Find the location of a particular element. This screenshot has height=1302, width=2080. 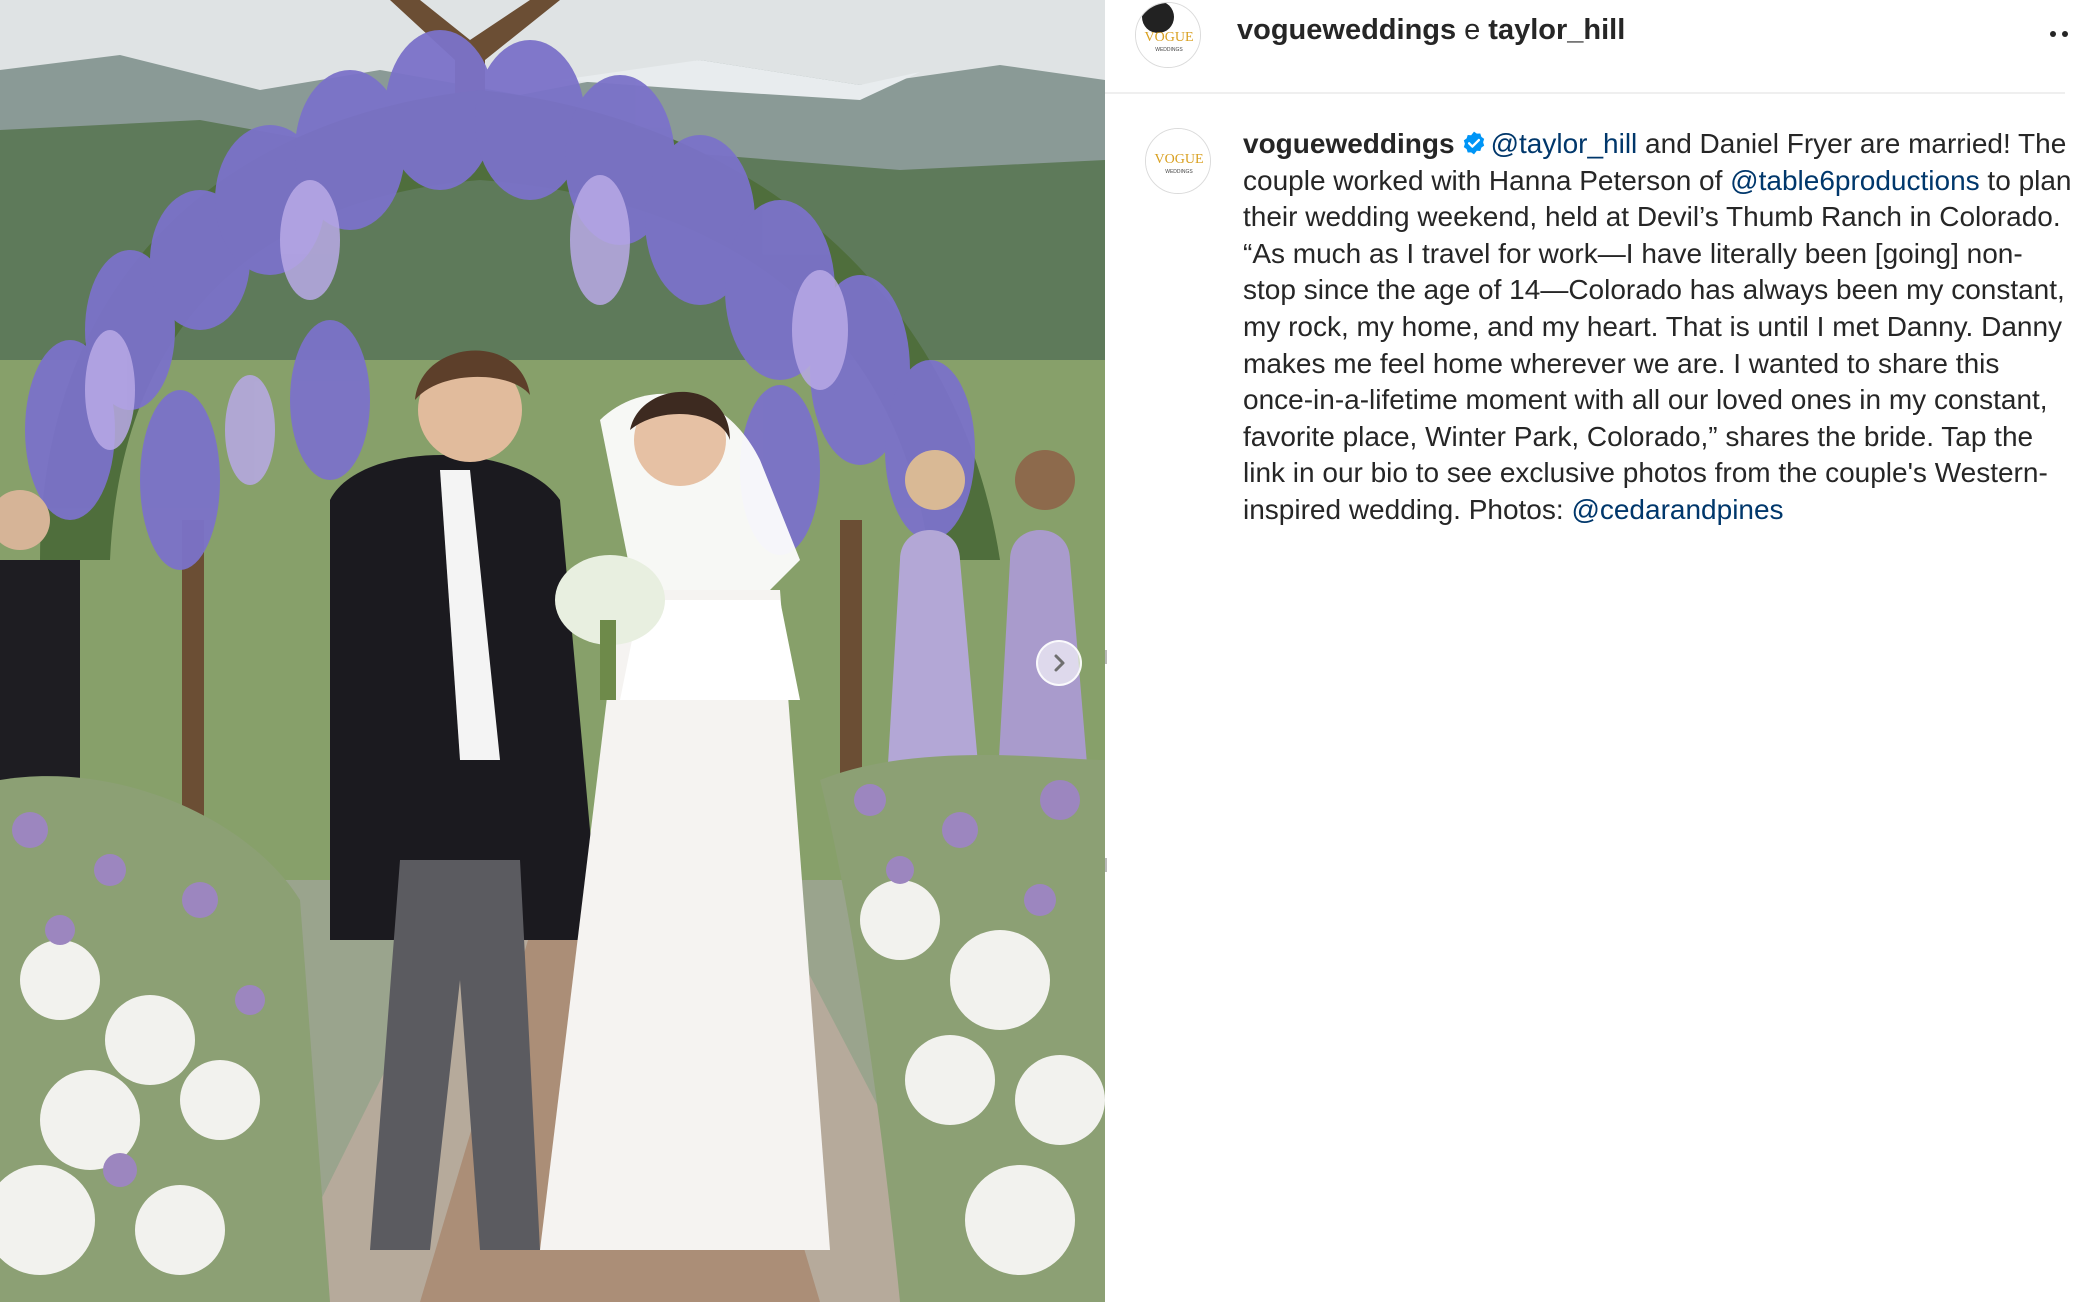

caption-username: vogueweddings is located at coordinates (1349, 143).